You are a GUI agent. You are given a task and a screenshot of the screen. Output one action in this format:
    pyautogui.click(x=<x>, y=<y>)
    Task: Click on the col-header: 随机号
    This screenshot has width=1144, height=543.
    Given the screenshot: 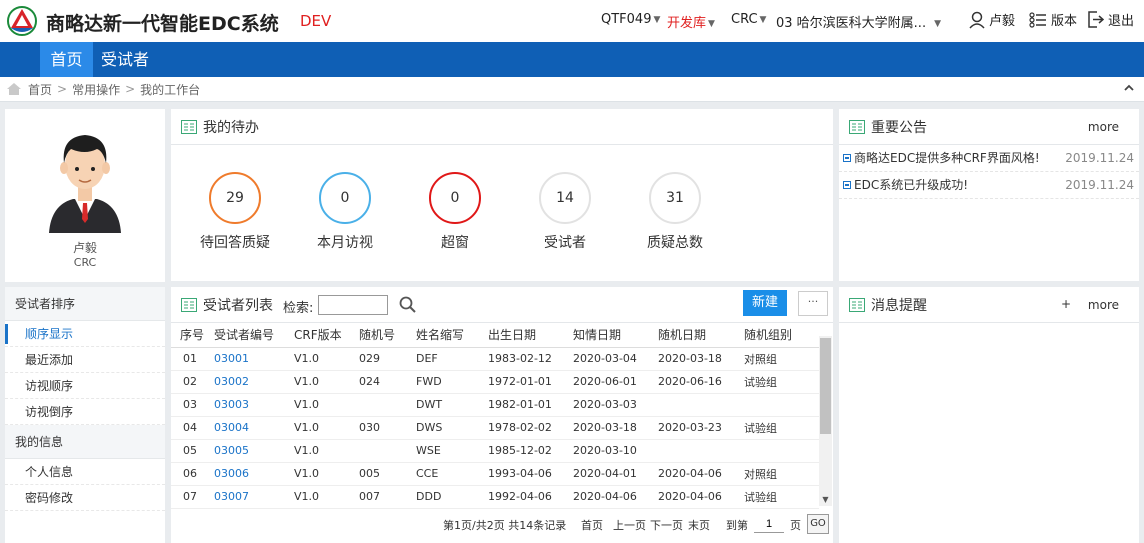 What is the action you would take?
    pyautogui.click(x=387, y=335)
    